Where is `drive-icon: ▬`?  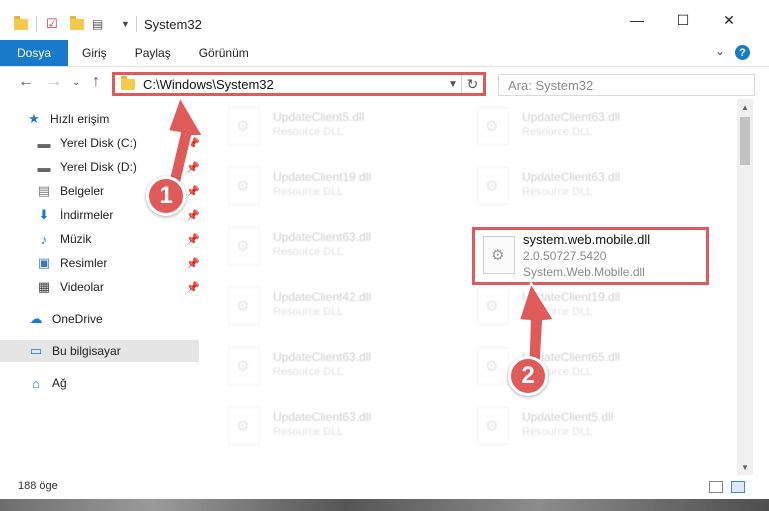 drive-icon: ▬ is located at coordinates (44, 143).